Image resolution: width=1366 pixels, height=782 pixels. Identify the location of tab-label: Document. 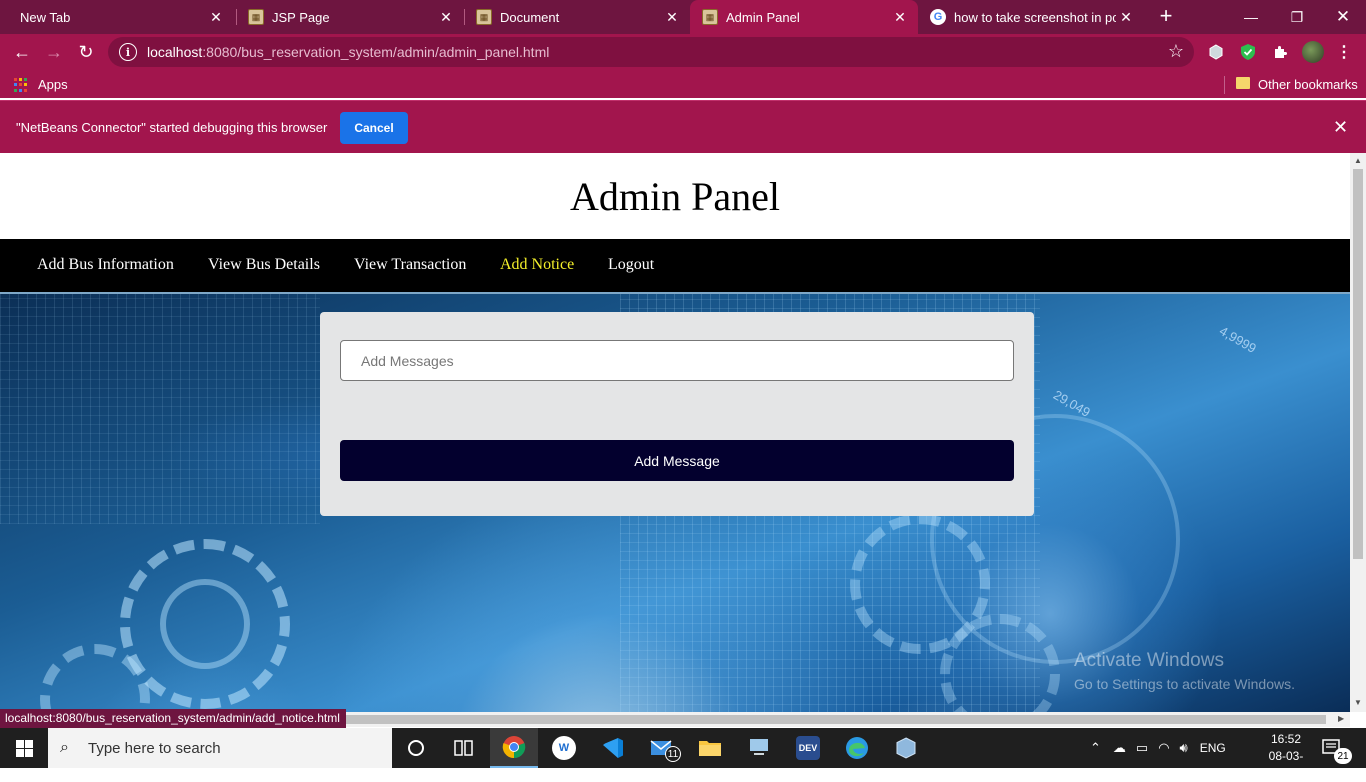
(530, 17).